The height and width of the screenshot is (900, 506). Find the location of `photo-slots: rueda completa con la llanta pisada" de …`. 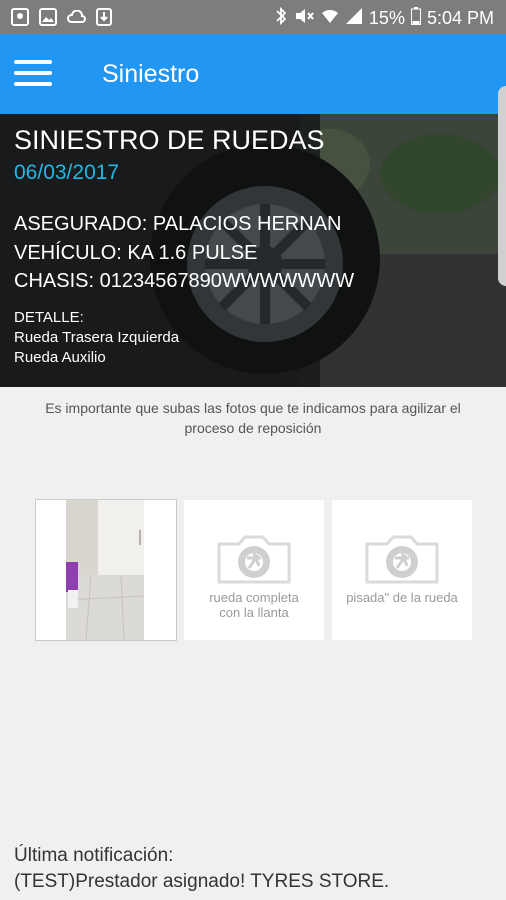

photo-slots: rueda completa con la llanta pisada" de … is located at coordinates (254, 570).